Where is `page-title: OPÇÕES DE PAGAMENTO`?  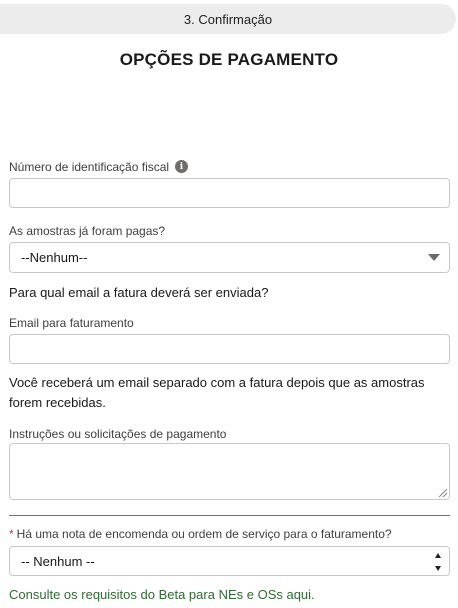 page-title: OPÇÕES DE PAGAMENTO is located at coordinates (229, 59).